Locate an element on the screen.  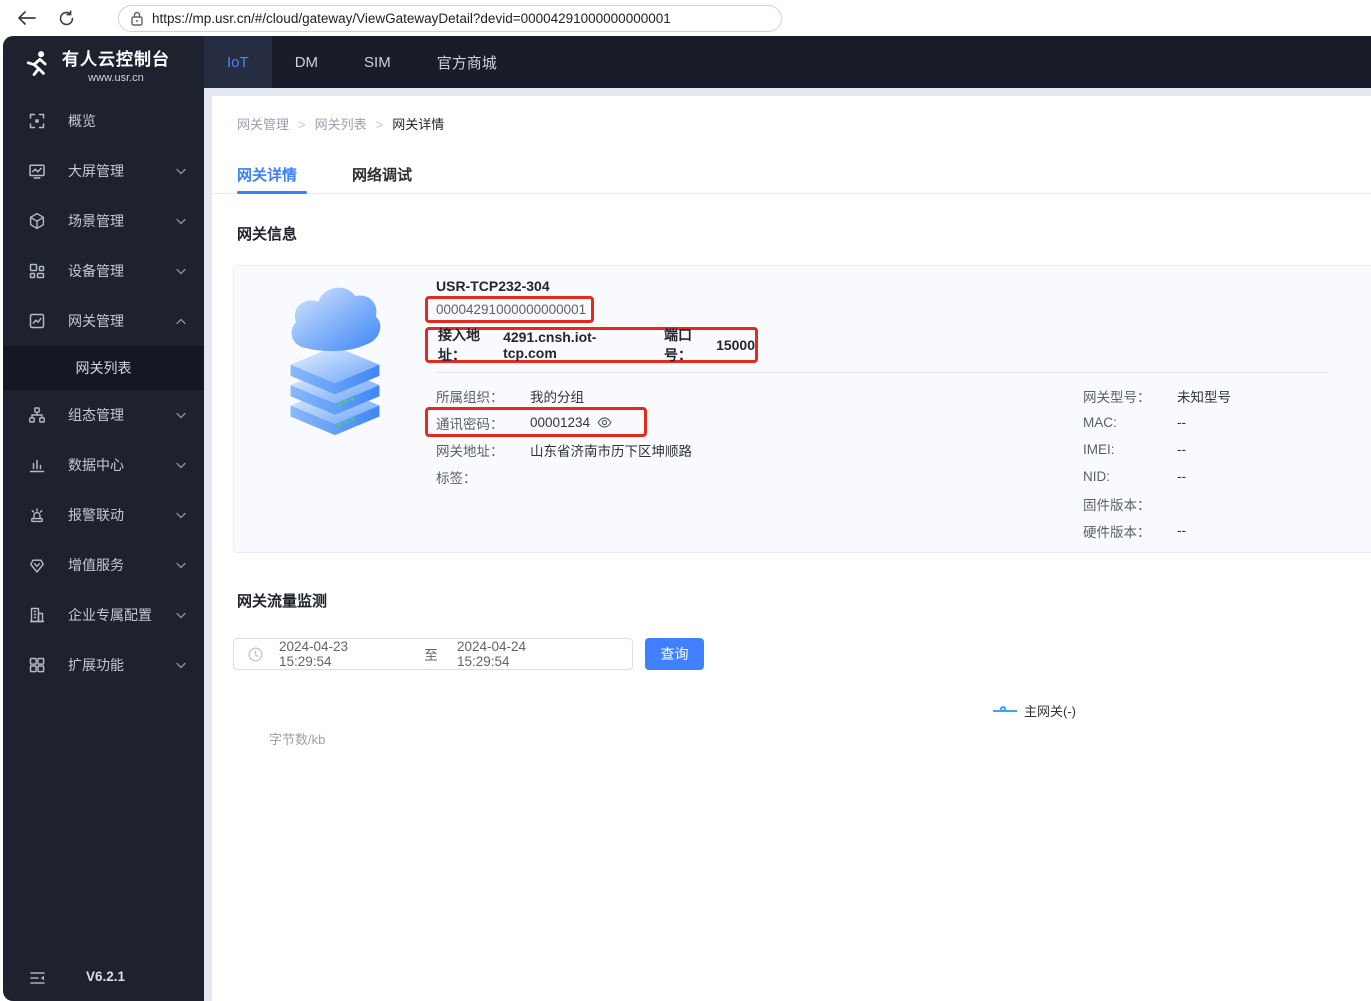
sidebar-item-label: 企业专属配置 is located at coordinates (110, 615).